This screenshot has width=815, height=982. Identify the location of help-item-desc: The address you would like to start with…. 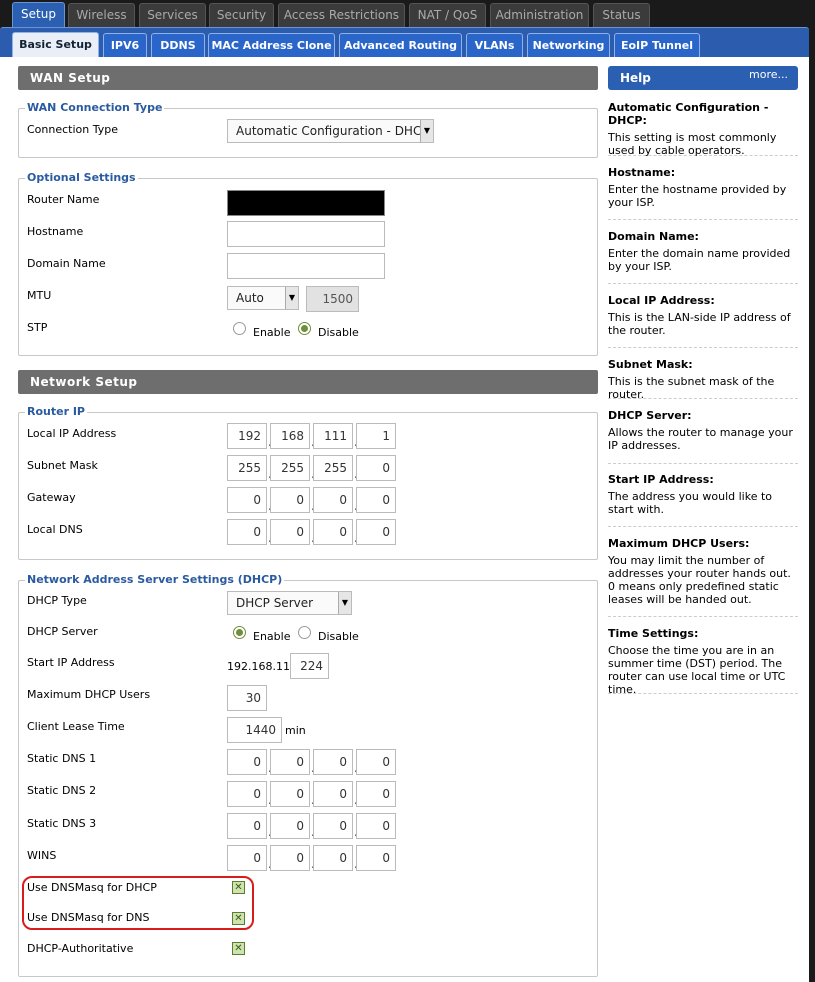
(690, 503).